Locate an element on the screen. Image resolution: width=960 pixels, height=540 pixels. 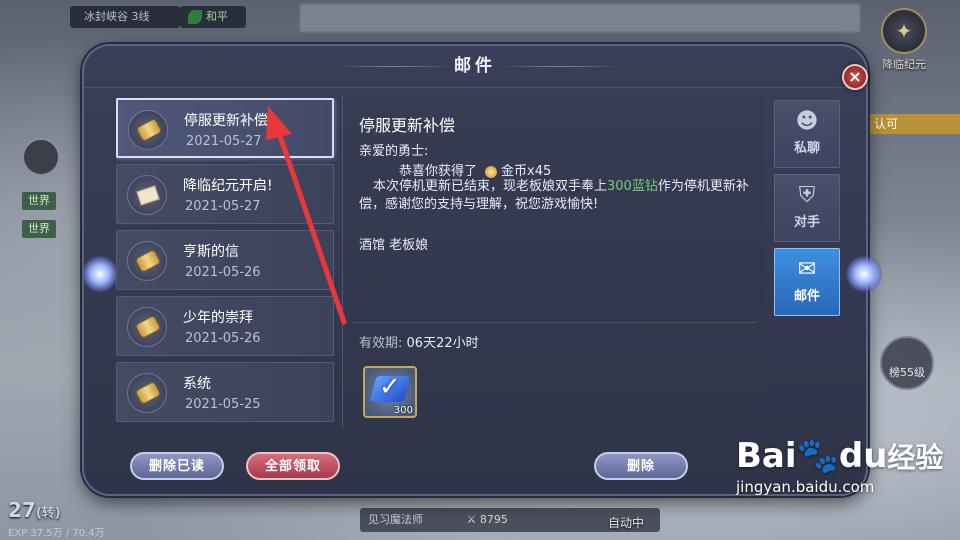
mail-reward-line: 恭喜你获得了 金币x45 is located at coordinates (475, 169).